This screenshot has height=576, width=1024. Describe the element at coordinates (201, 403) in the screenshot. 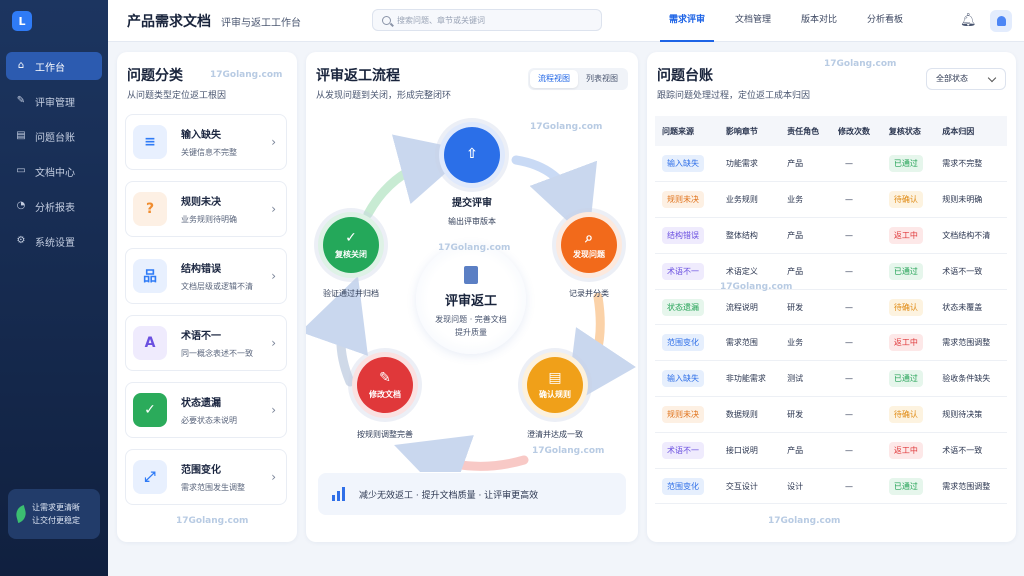

I see `category-name: 状态遗漏` at that location.